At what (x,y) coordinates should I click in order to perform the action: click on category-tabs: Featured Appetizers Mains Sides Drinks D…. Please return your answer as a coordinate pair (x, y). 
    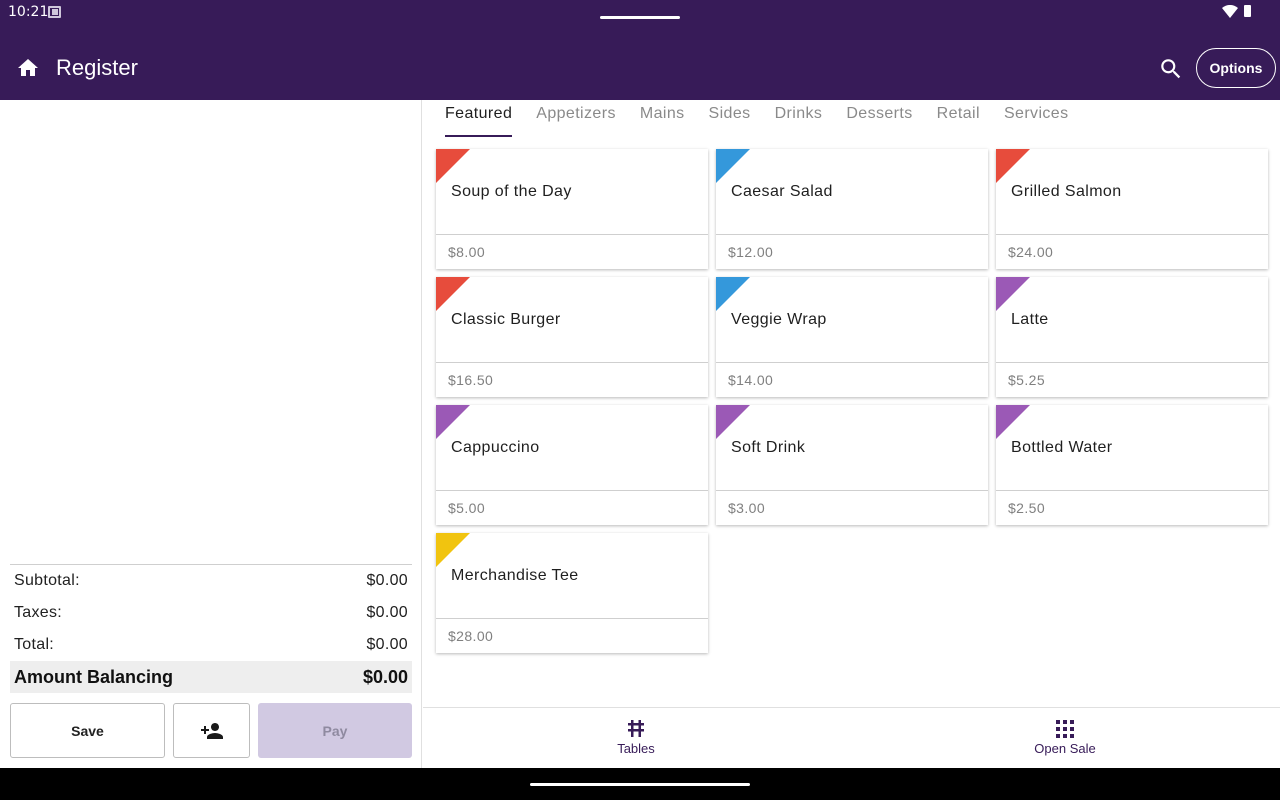
    Looking at the image, I should click on (851, 119).